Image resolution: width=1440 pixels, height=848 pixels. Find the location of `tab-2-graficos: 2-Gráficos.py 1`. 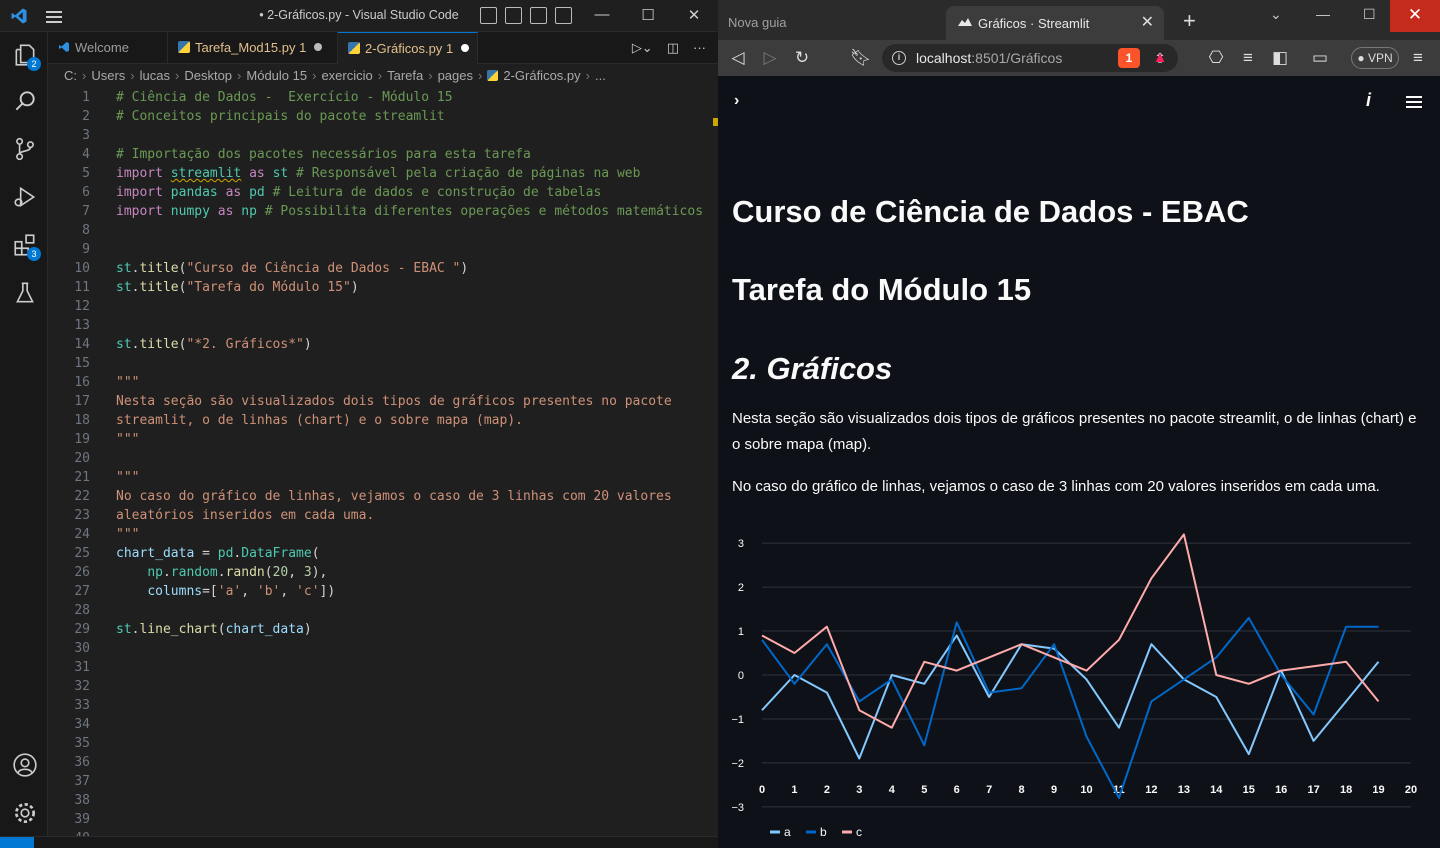

tab-2-graficos: 2-Gráficos.py 1 is located at coordinates (408, 48).